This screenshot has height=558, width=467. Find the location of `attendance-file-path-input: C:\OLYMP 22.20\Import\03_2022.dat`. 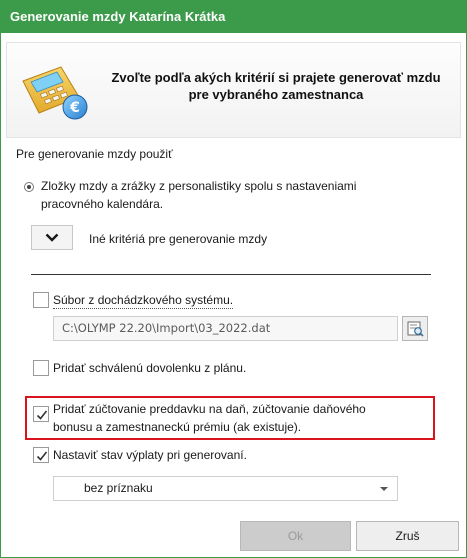

attendance-file-path-input: C:\OLYMP 22.20\Import\03_2022.dat is located at coordinates (225, 328).